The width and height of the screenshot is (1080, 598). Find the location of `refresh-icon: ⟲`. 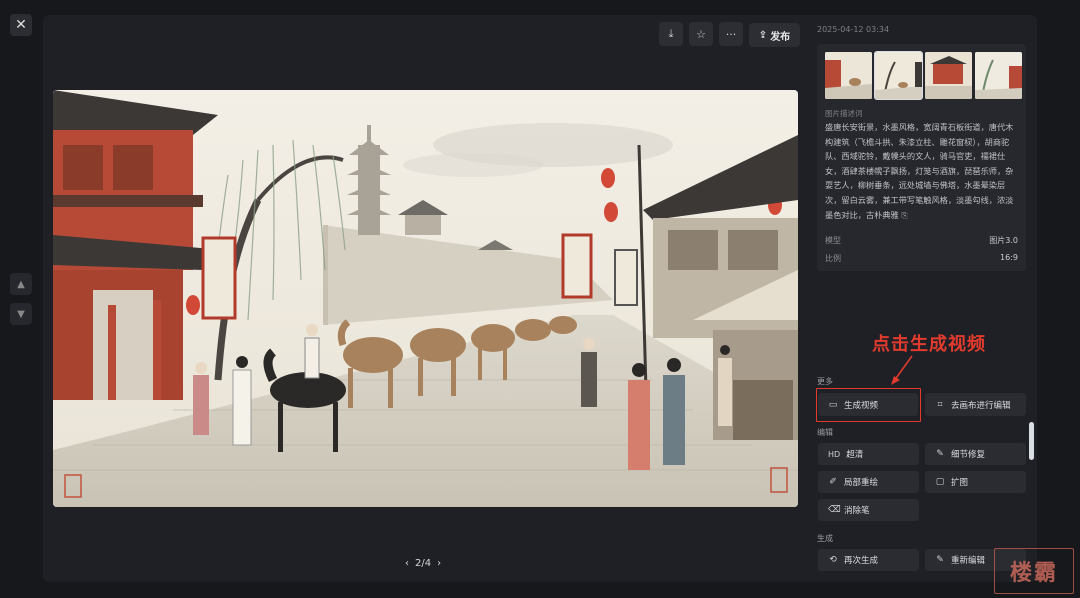

refresh-icon: ⟲ is located at coordinates (833, 560).